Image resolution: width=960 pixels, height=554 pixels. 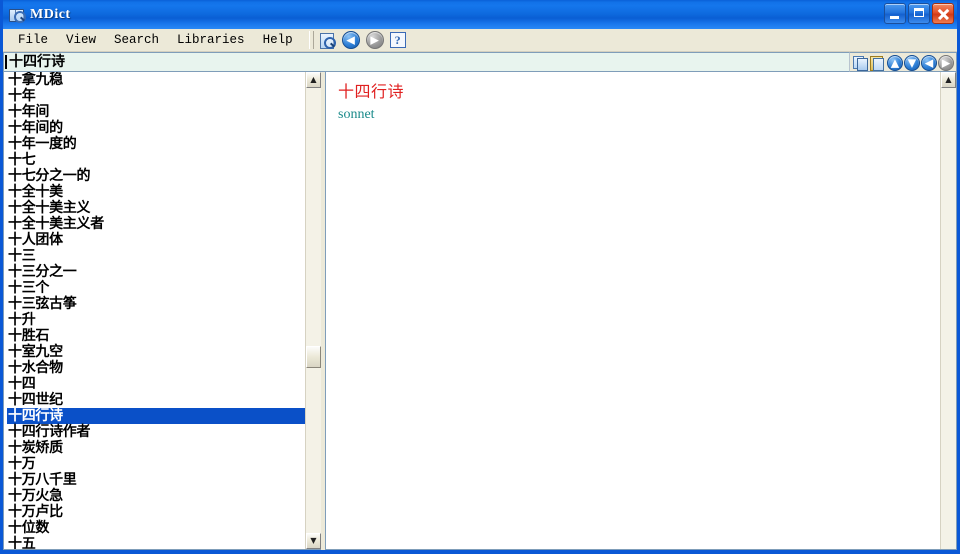 I want to click on word-list-scrollbar: ▲ ▼, so click(x=313, y=310).